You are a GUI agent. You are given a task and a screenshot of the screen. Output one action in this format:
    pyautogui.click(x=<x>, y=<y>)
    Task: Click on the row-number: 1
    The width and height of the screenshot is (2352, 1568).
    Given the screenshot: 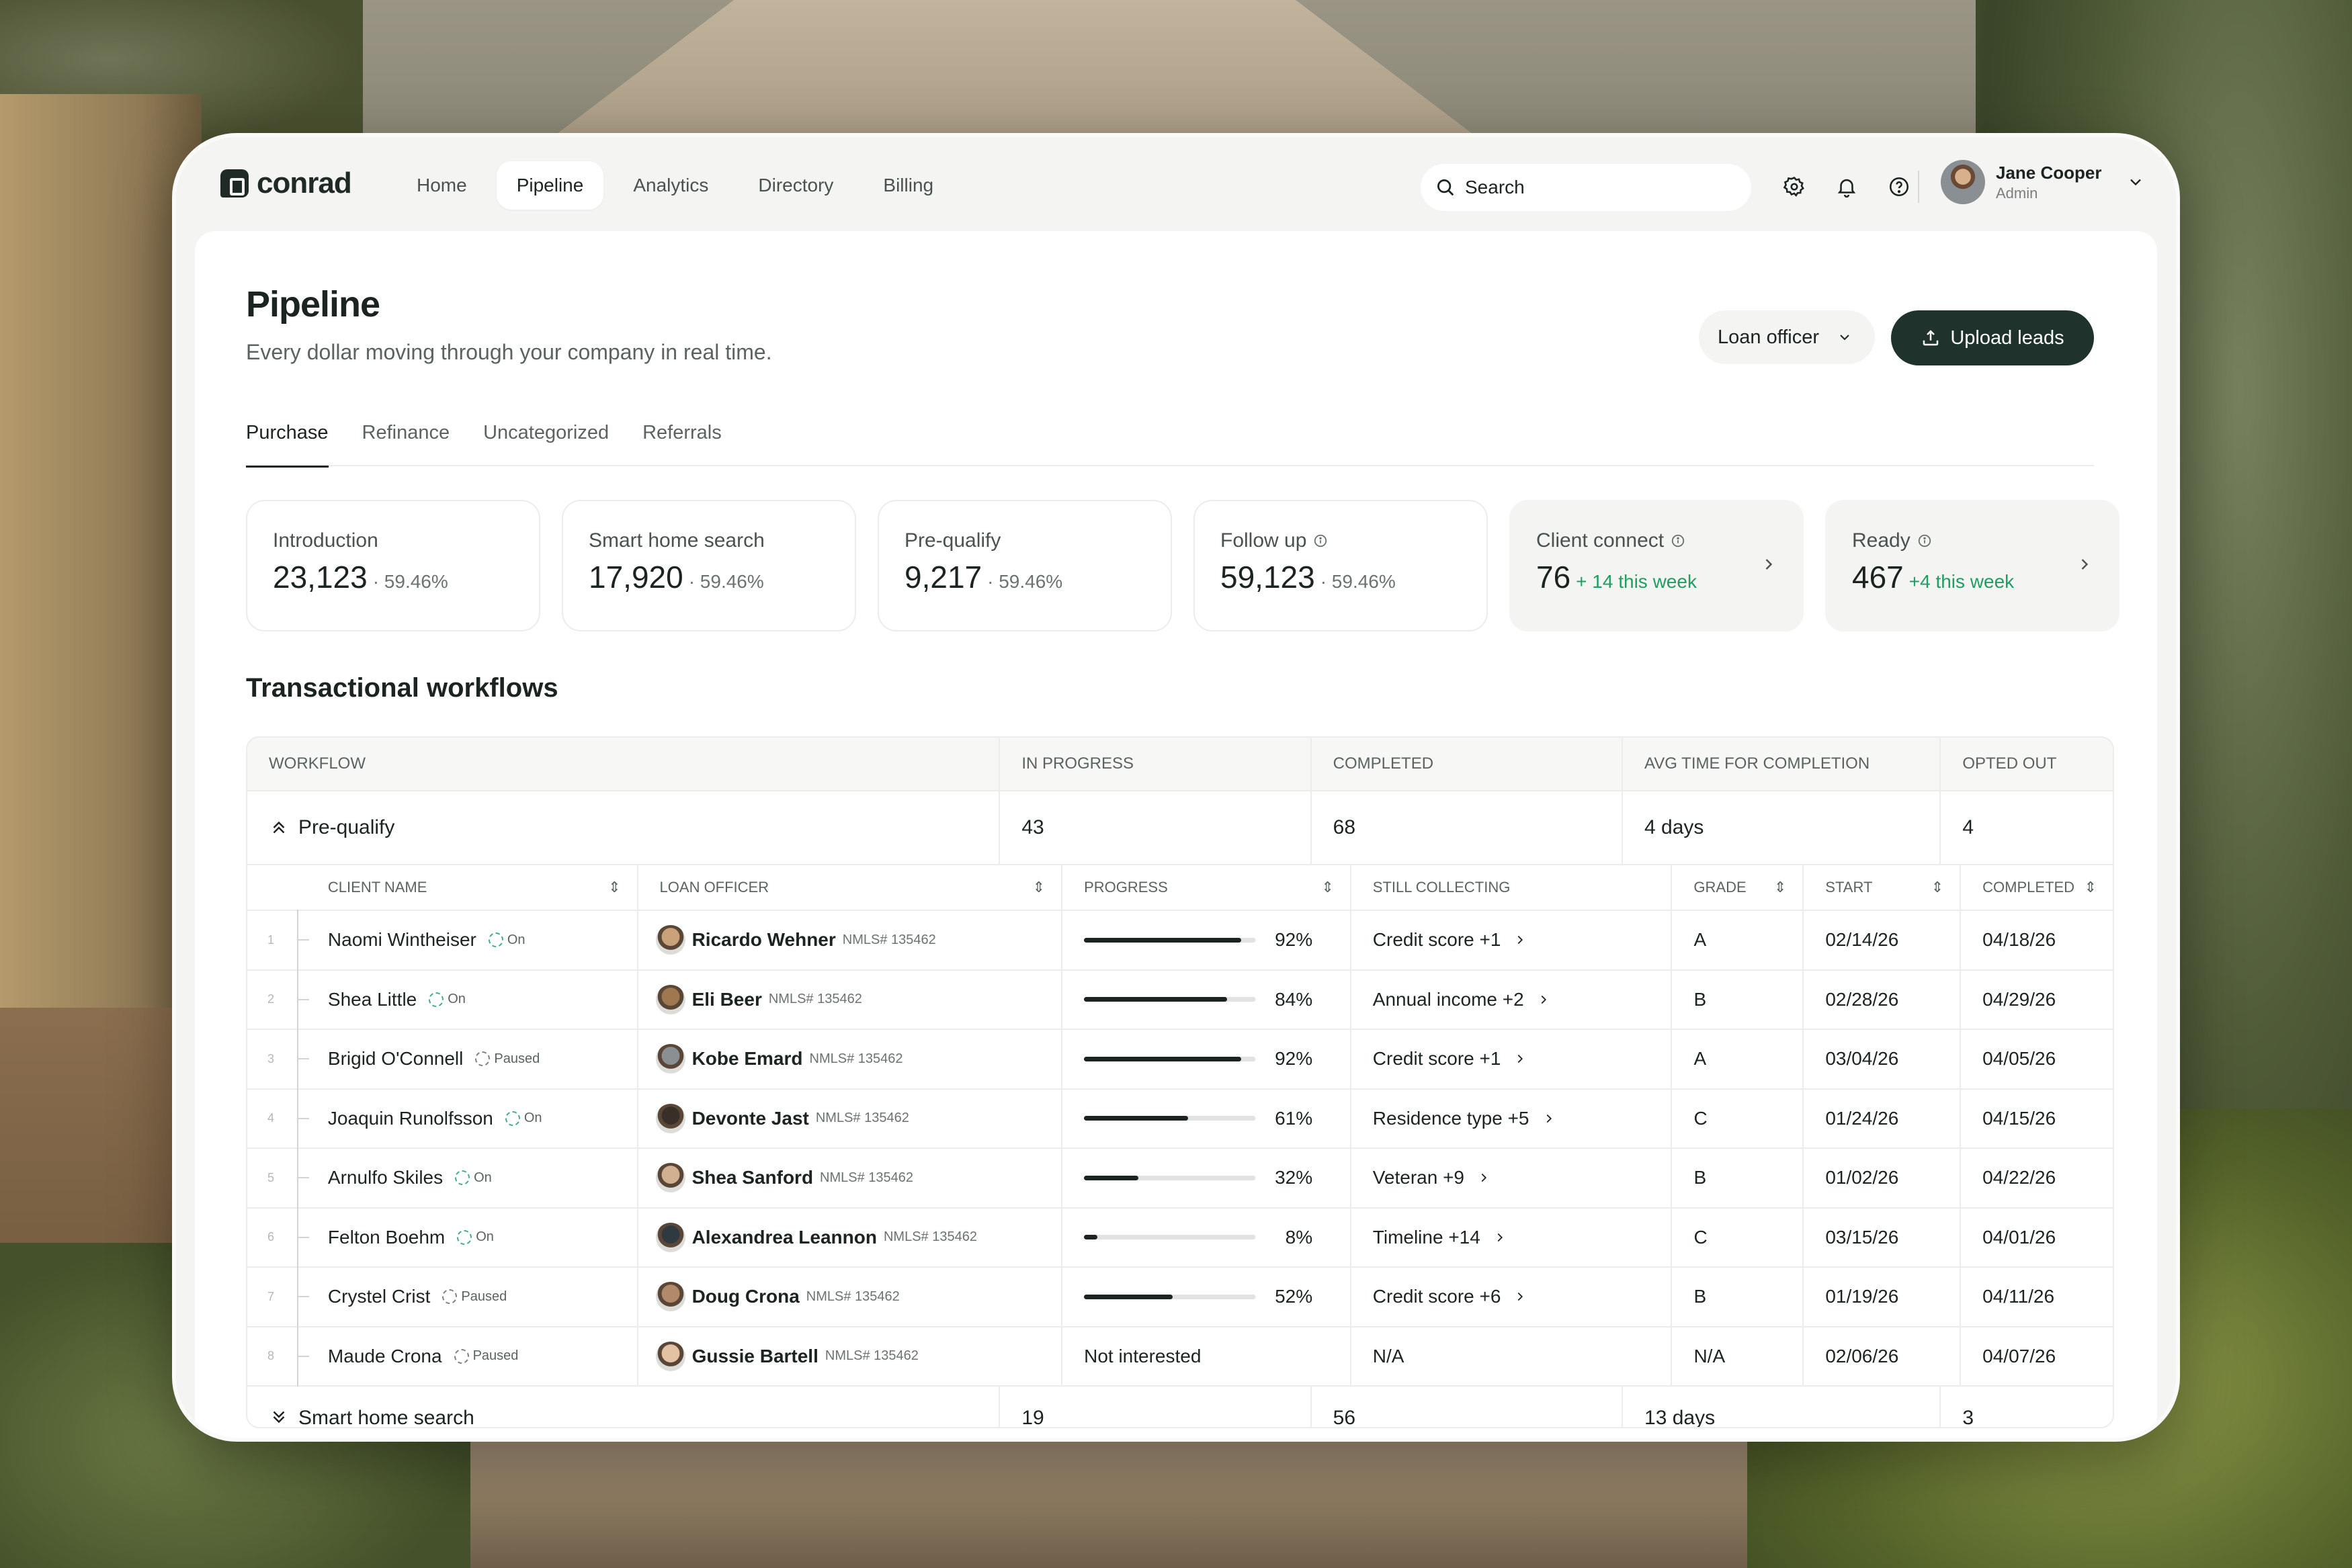 What is the action you would take?
    pyautogui.click(x=287, y=940)
    